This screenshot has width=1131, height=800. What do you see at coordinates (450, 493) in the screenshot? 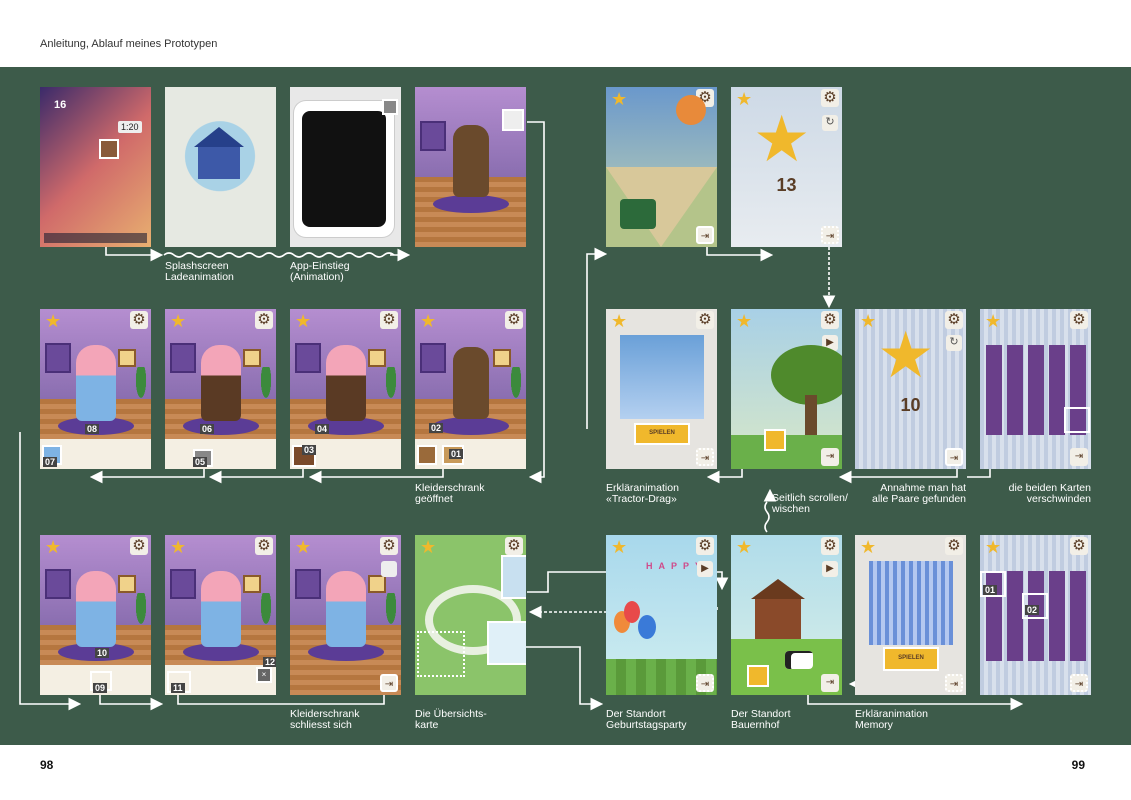
I see `caption-schrank-offen: Kleiderschrank geöffnet` at bounding box center [450, 493].